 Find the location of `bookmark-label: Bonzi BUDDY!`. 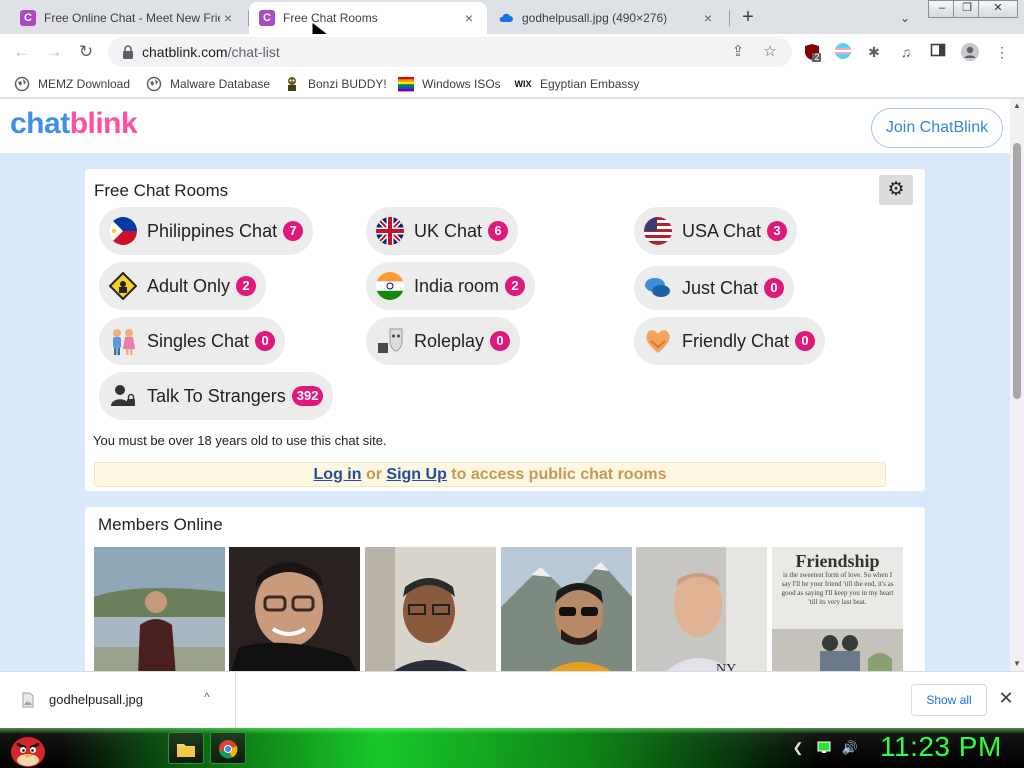

bookmark-label: Bonzi BUDDY! is located at coordinates (347, 84).